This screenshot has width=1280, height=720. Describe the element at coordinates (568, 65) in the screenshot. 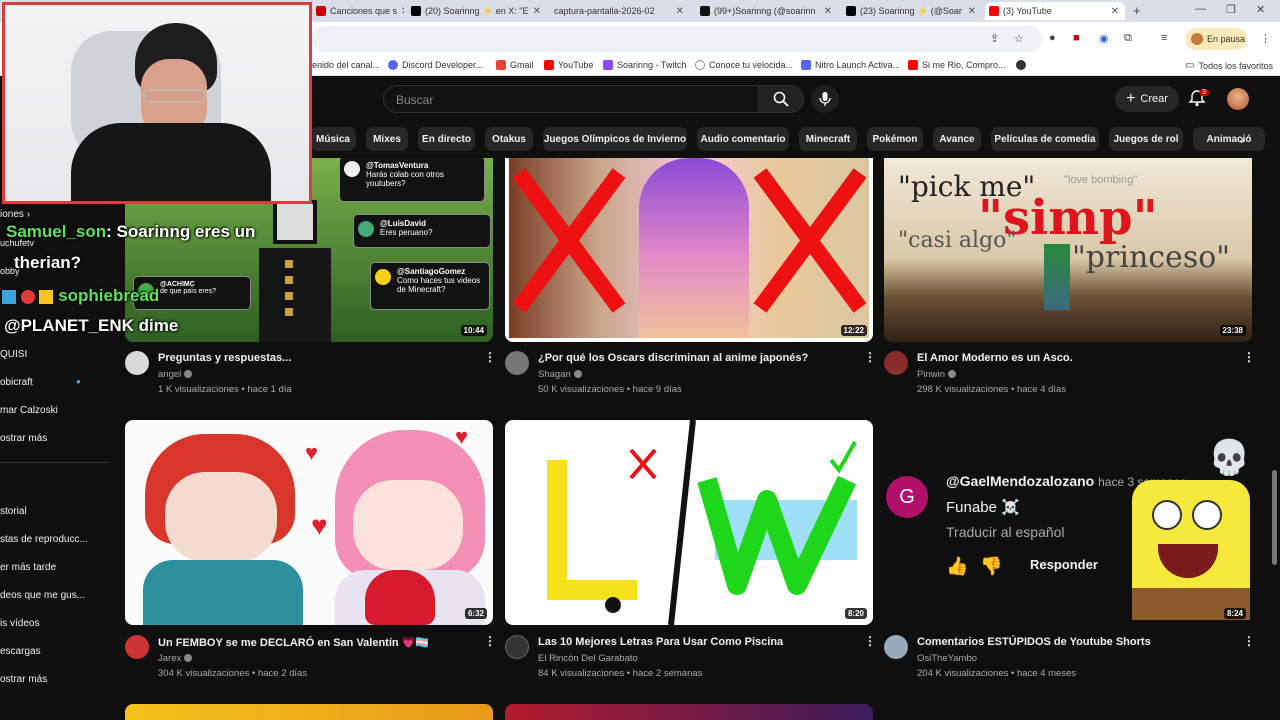

I see `bookmark-item: YouTube` at that location.